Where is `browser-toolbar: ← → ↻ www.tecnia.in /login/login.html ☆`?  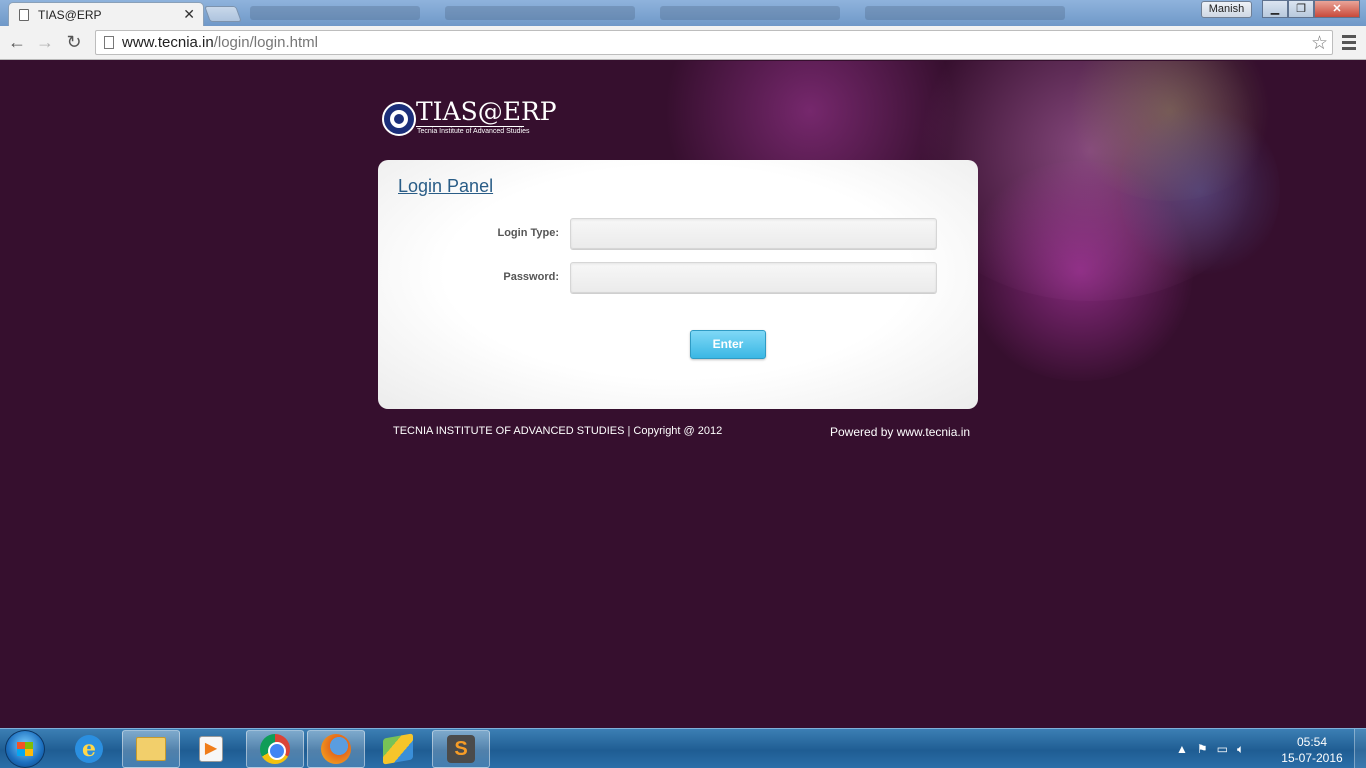
browser-toolbar: ← → ↻ www.tecnia.in /login/login.html ☆ is located at coordinates (683, 43).